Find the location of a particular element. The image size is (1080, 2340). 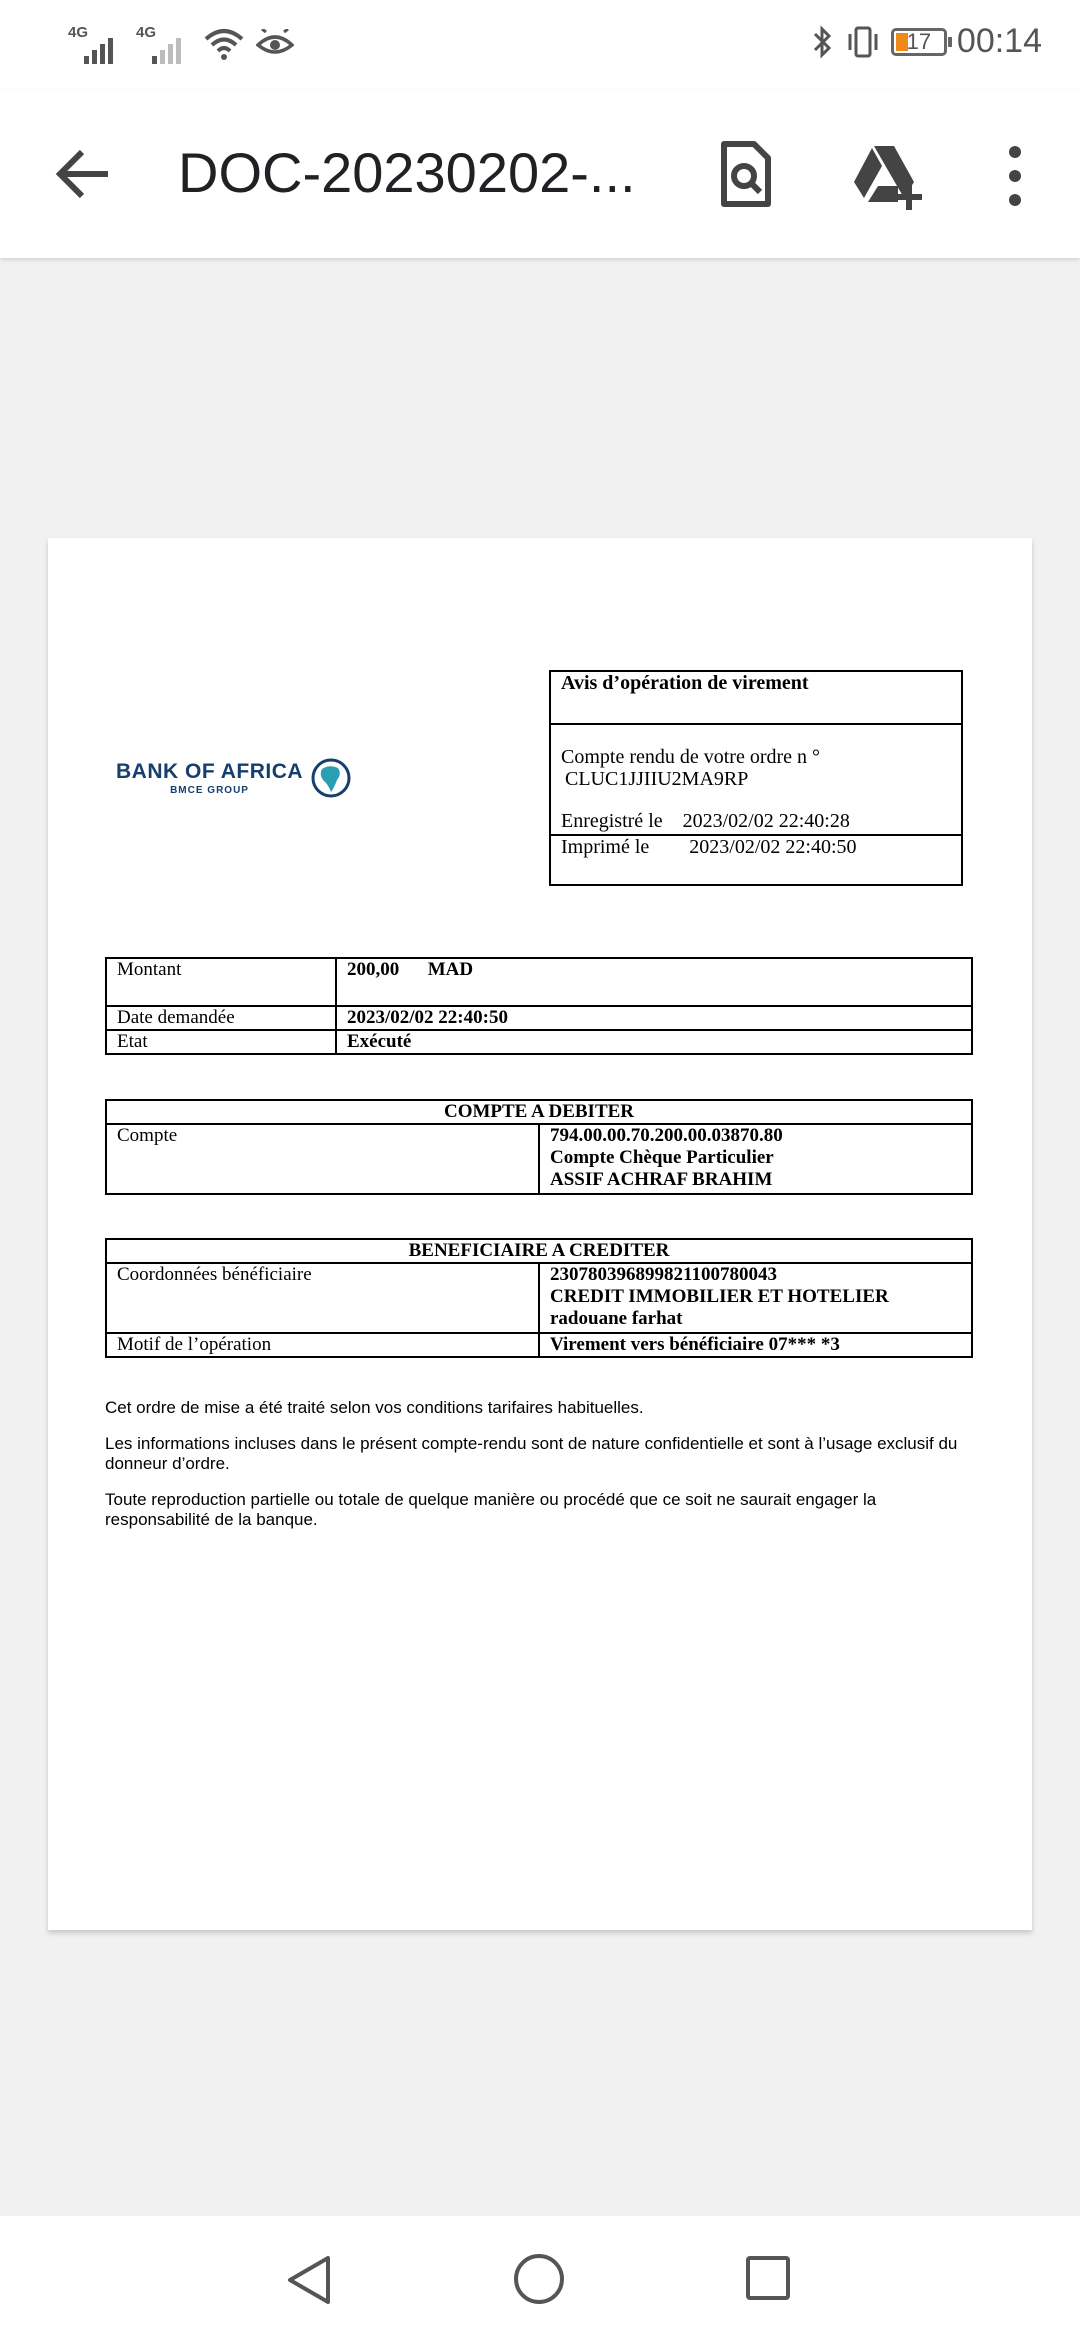

nav-recents-icon is located at coordinates (768, 2278).